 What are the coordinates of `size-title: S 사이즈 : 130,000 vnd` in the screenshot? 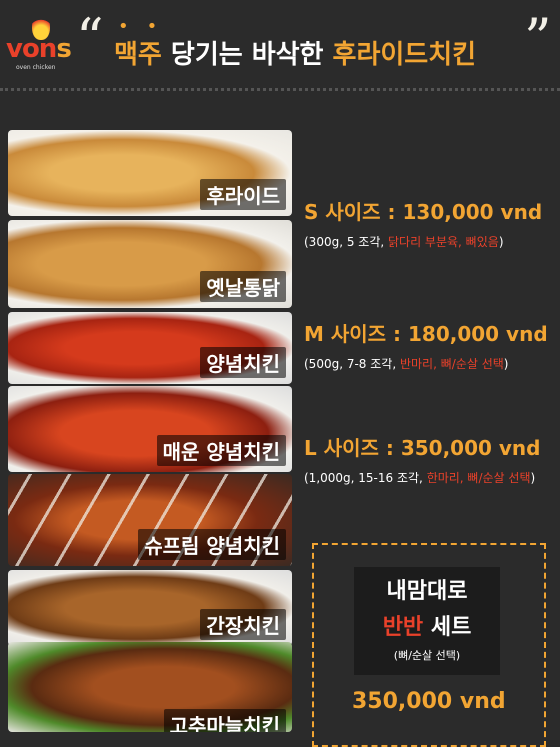 It's located at (423, 212).